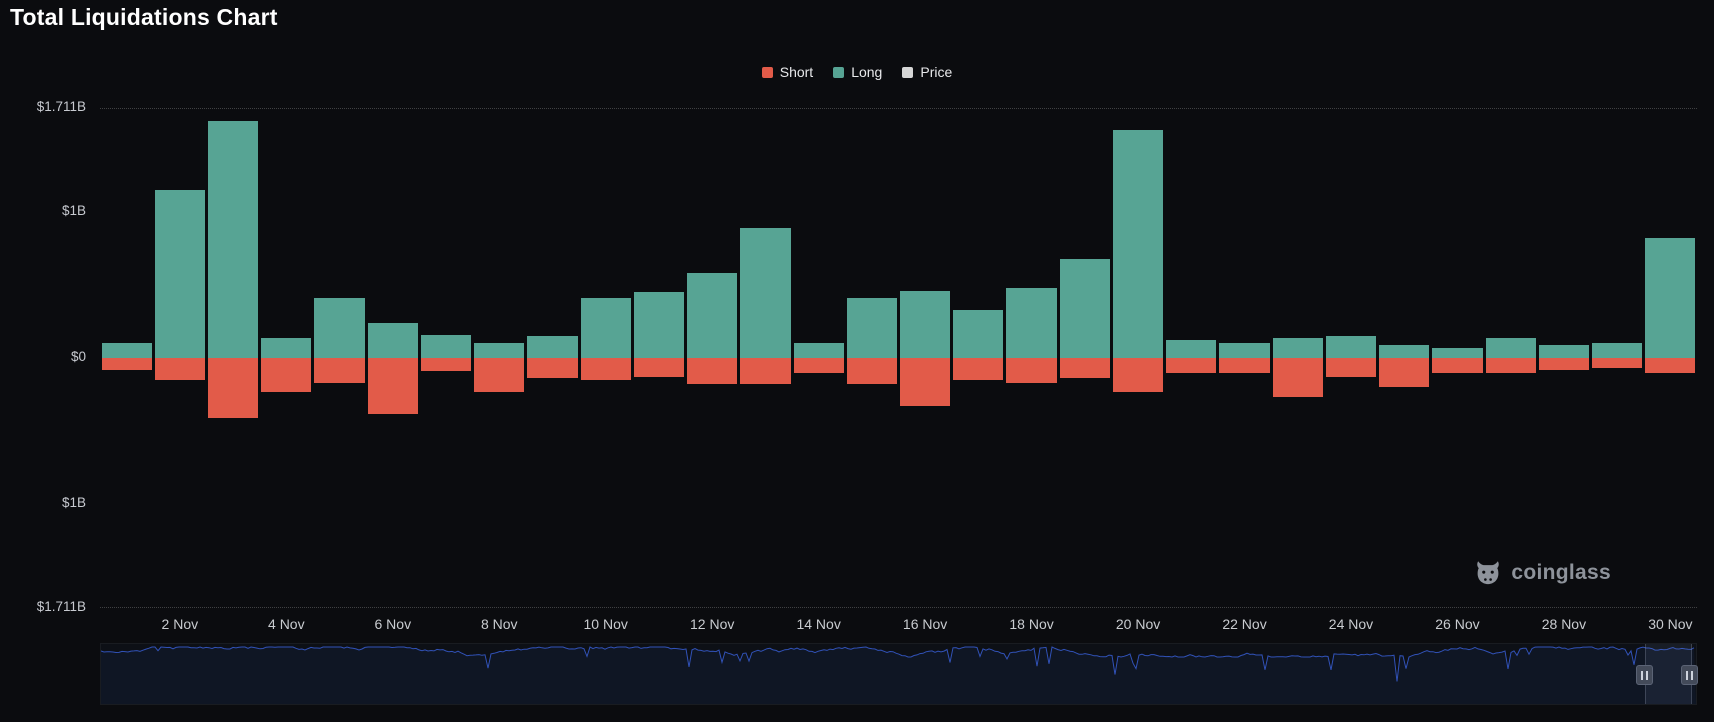  What do you see at coordinates (871, 371) in the screenshot?
I see `bar-short-15-nov` at bounding box center [871, 371].